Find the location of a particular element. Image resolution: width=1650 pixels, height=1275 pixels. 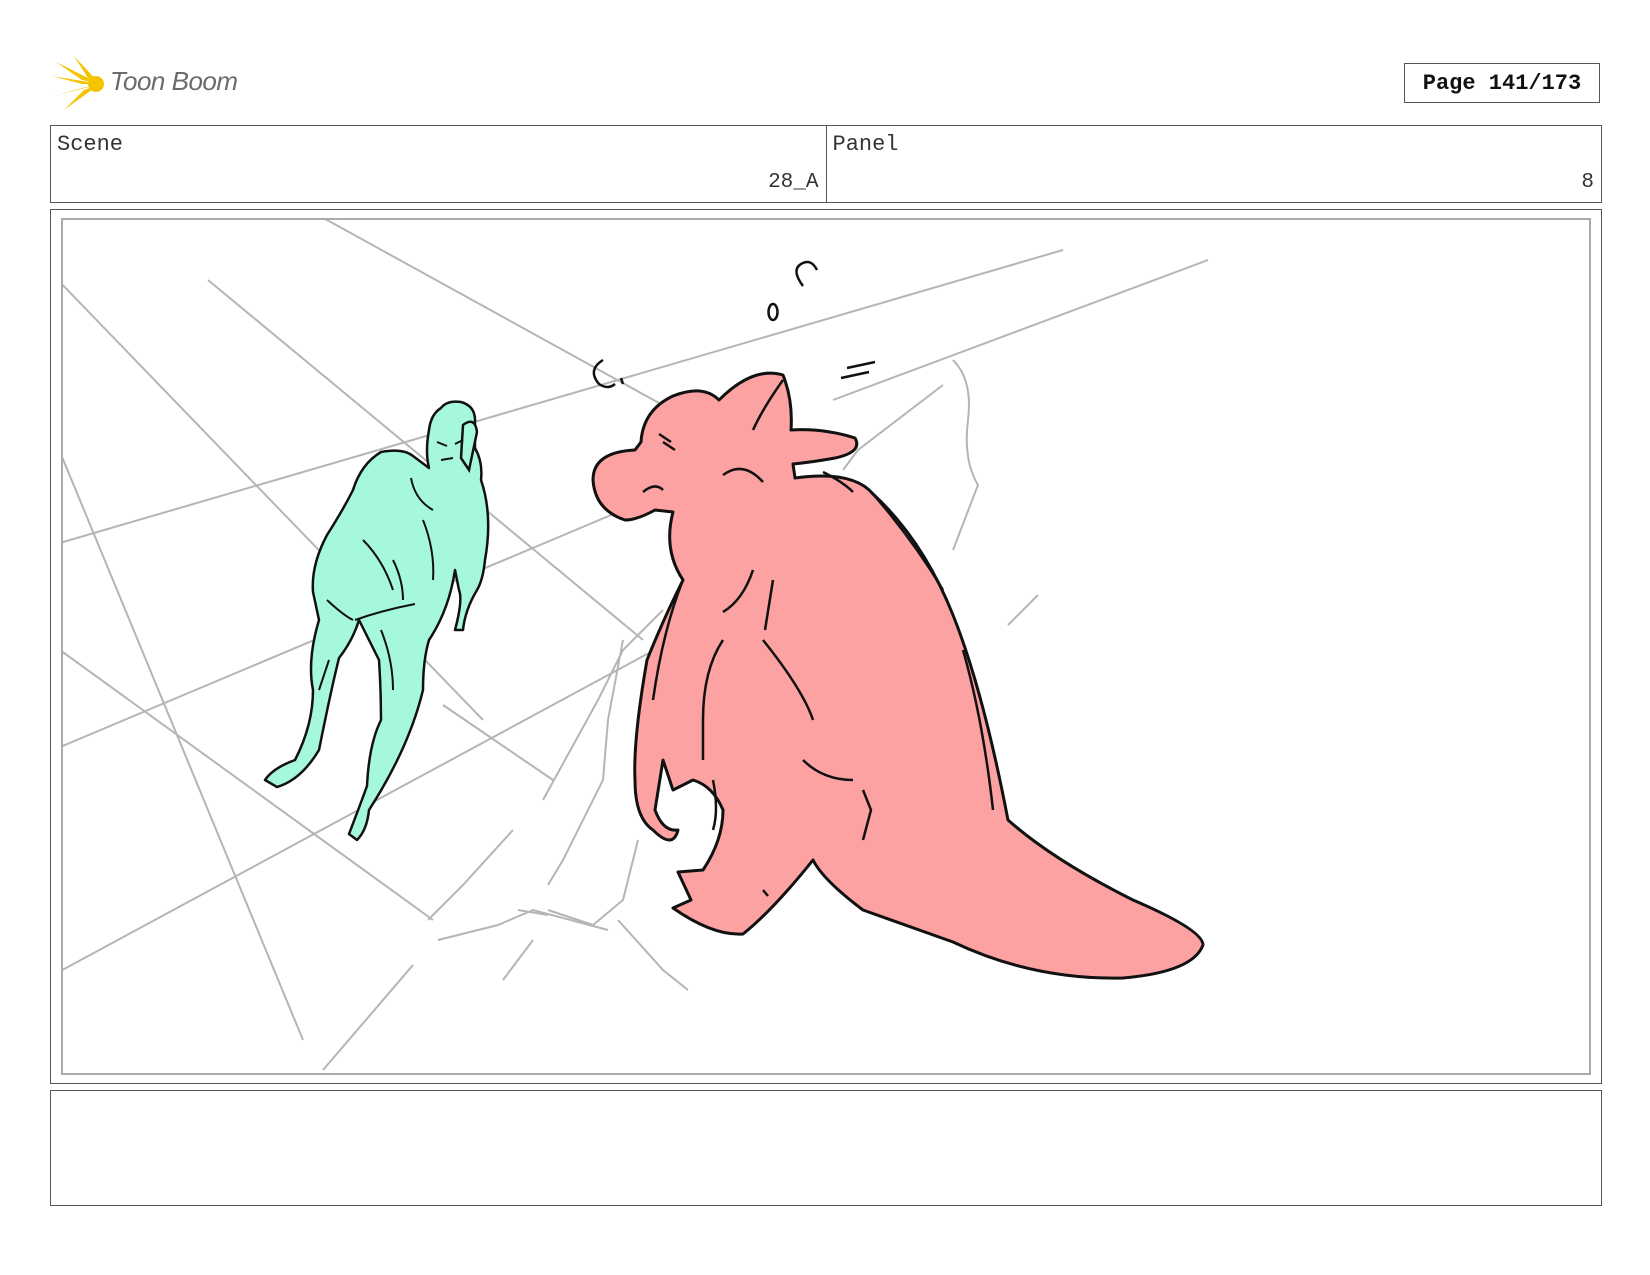

panel-notes-box is located at coordinates (826, 1148).